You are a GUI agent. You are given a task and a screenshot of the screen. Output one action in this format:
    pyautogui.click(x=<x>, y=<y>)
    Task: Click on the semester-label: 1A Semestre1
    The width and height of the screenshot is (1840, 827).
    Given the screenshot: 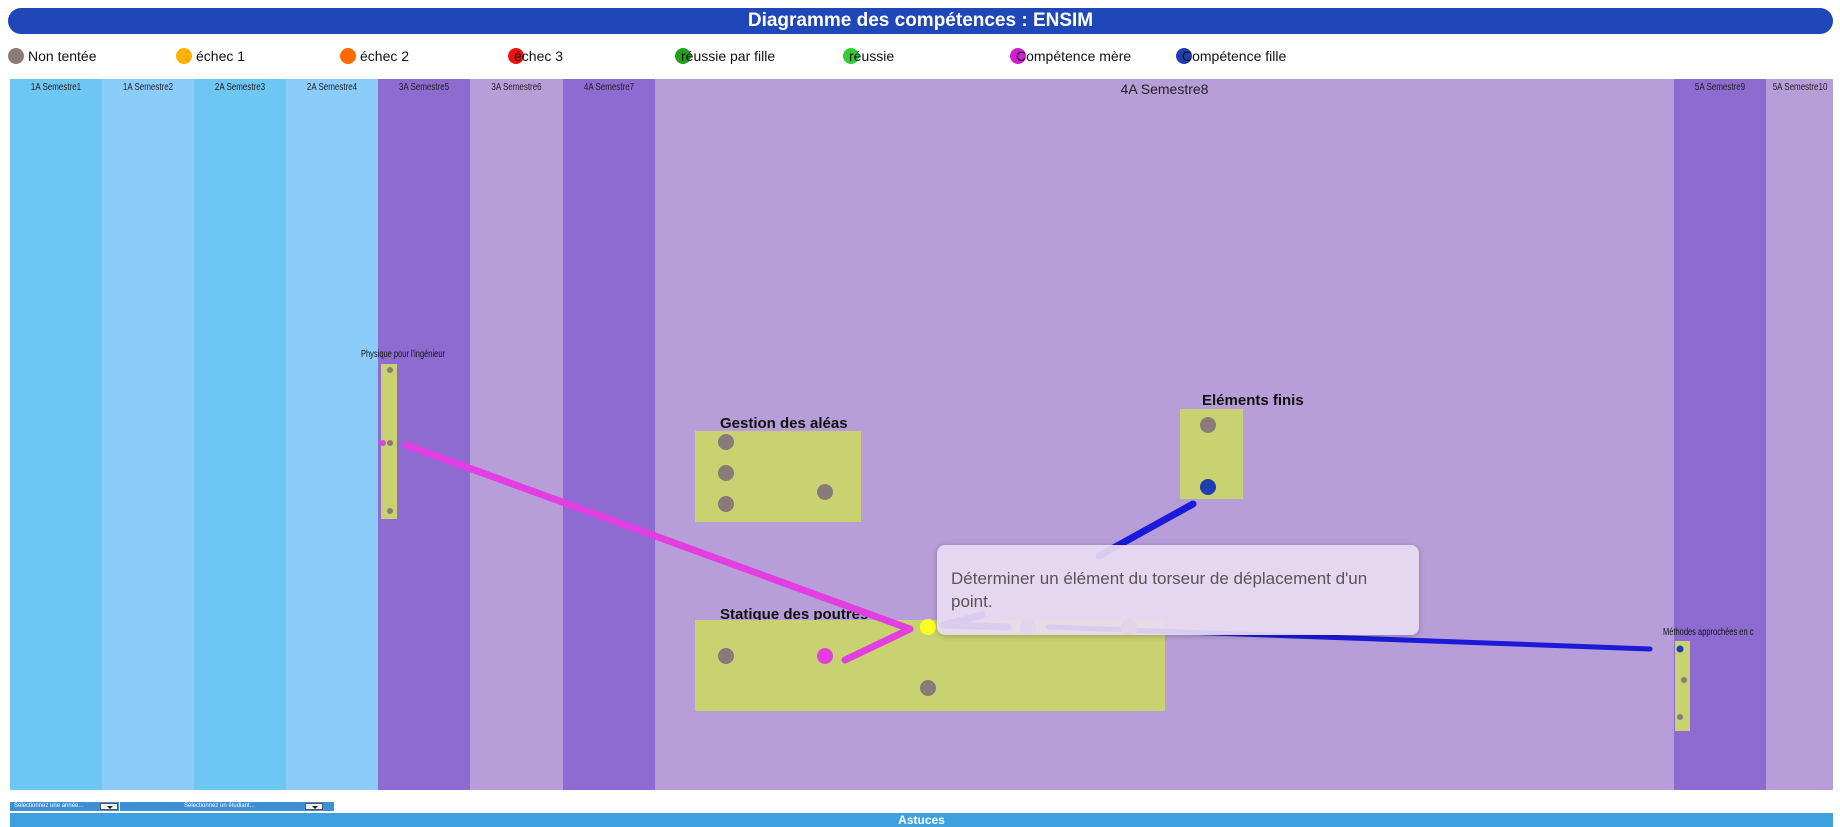 What is the action you would take?
    pyautogui.click(x=56, y=87)
    